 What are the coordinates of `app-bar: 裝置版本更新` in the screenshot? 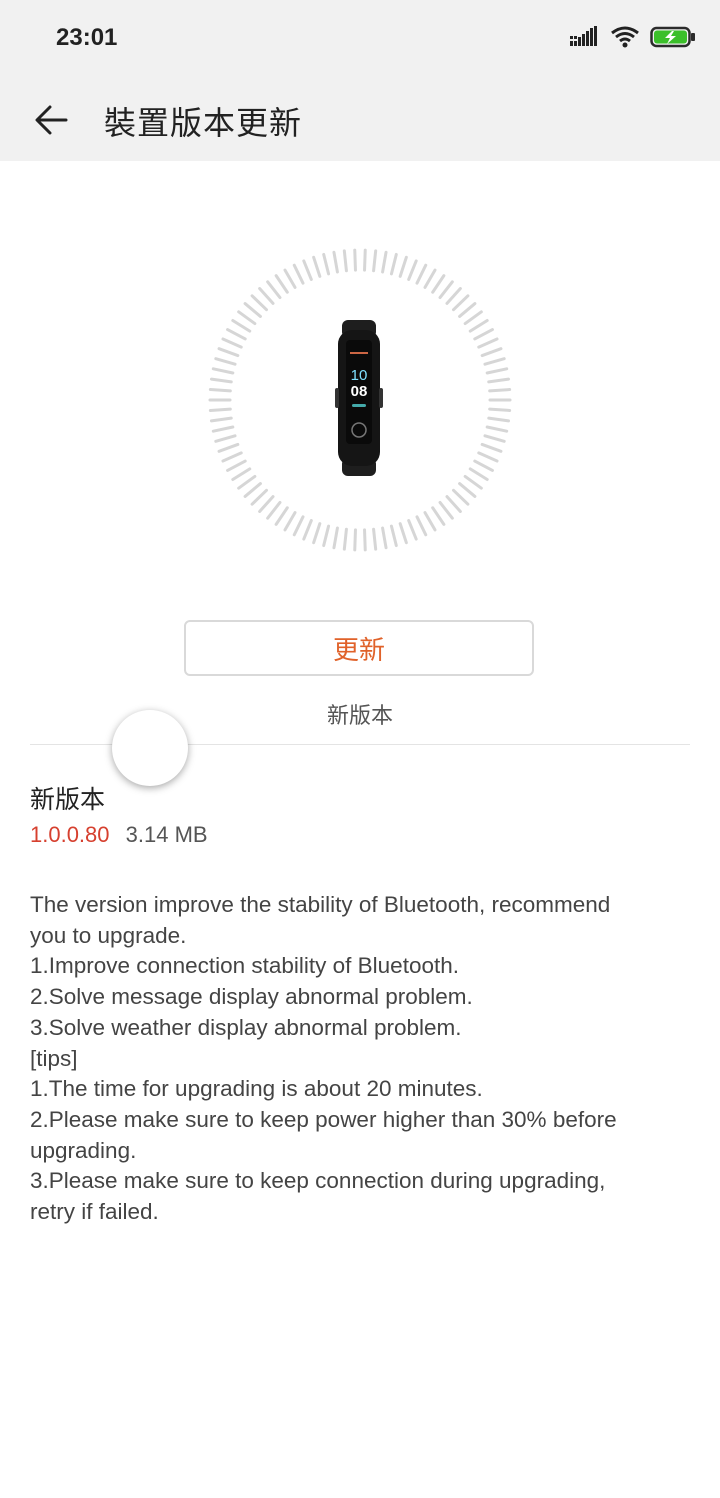 It's located at (360, 120).